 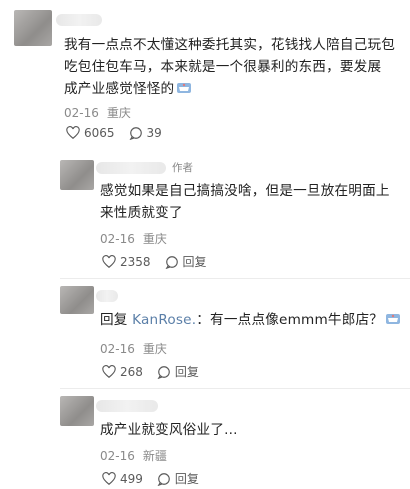 I want to click on reply-location: 新疆, so click(x=154, y=456).